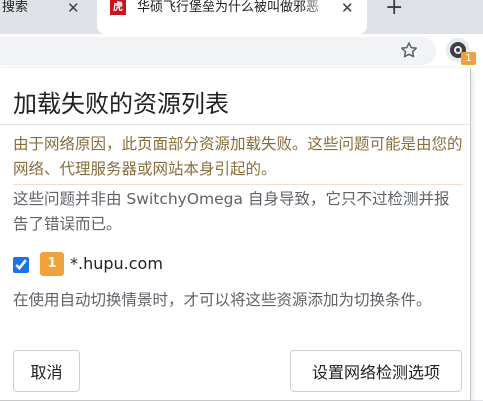  Describe the element at coordinates (218, 51) in the screenshot. I see `address-bar` at that location.